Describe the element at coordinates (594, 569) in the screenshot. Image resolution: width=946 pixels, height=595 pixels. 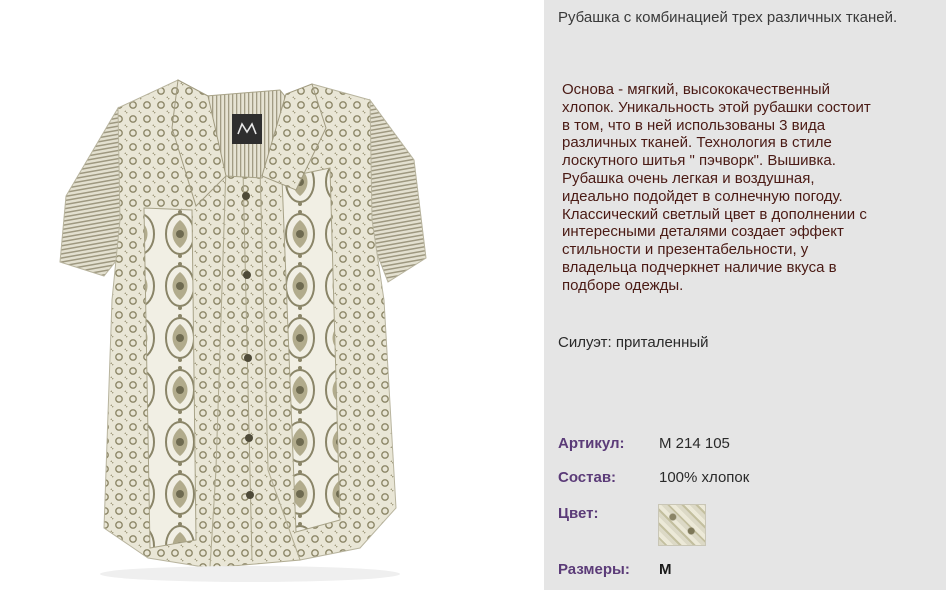
I see `sizes-label: Размеры:` at that location.